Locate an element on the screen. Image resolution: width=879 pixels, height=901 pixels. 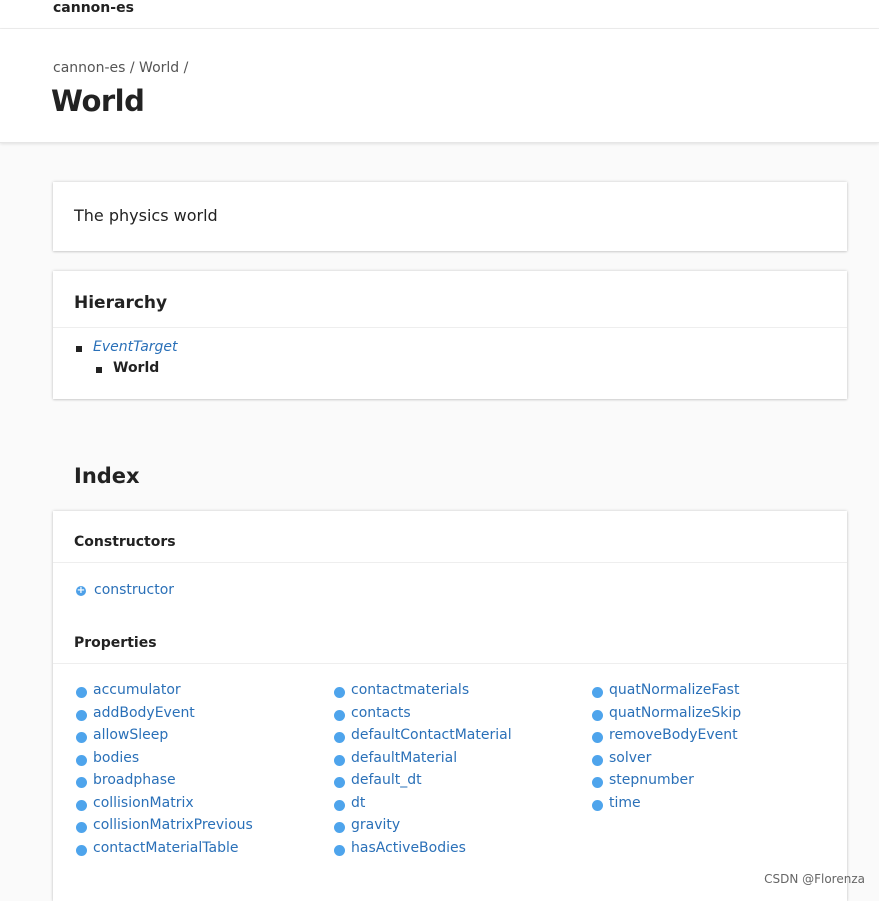
property-link: addBodyEvent is located at coordinates (144, 713).